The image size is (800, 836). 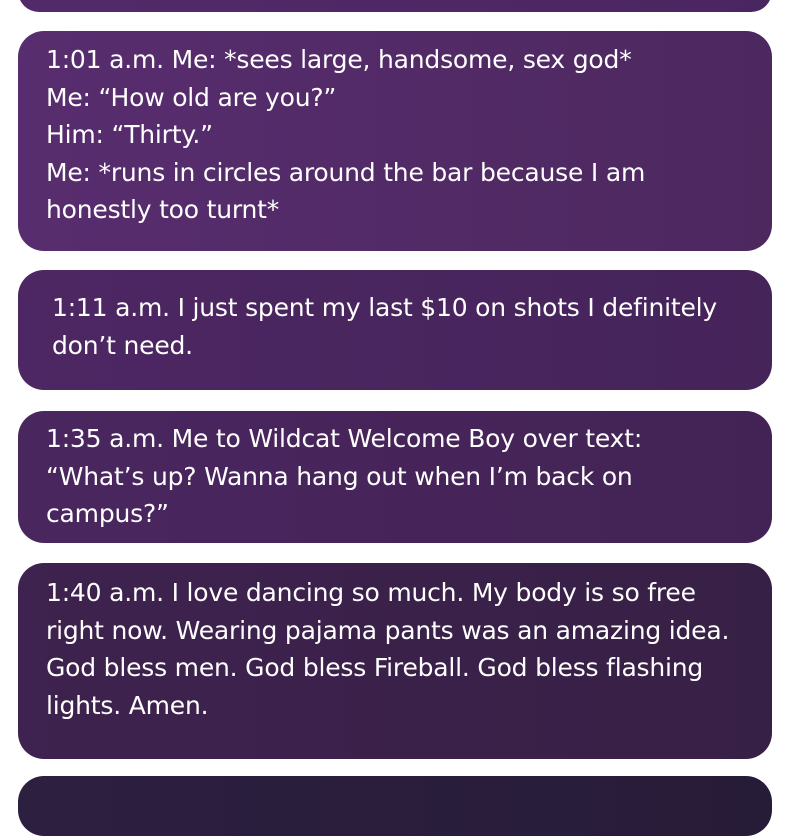 What do you see at coordinates (163, 209) in the screenshot?
I see `message-line: honestly too turnt*` at bounding box center [163, 209].